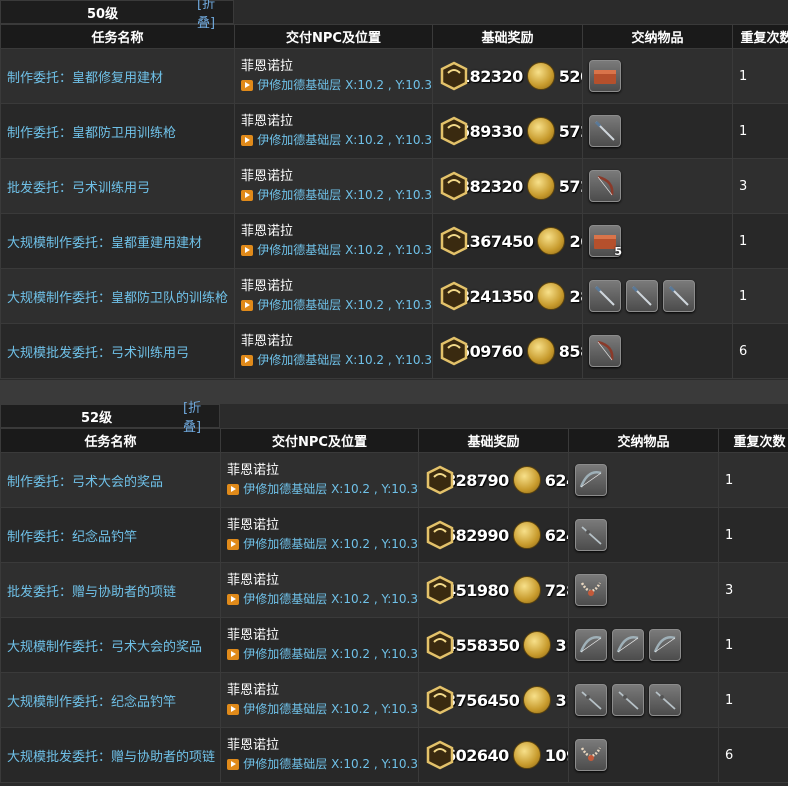  Describe the element at coordinates (394, 418) in the screenshot. I see `section-title-row: 52级 [折叠]` at that location.